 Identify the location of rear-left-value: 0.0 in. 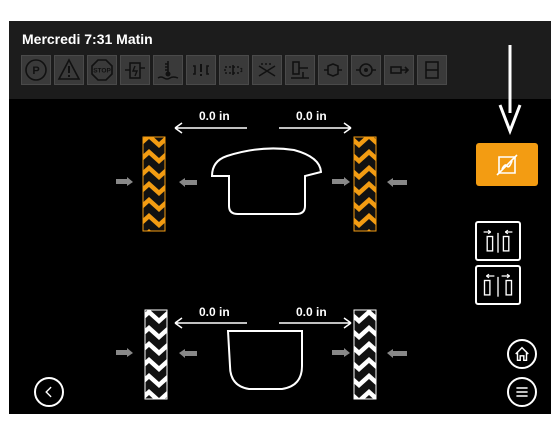
(214, 312).